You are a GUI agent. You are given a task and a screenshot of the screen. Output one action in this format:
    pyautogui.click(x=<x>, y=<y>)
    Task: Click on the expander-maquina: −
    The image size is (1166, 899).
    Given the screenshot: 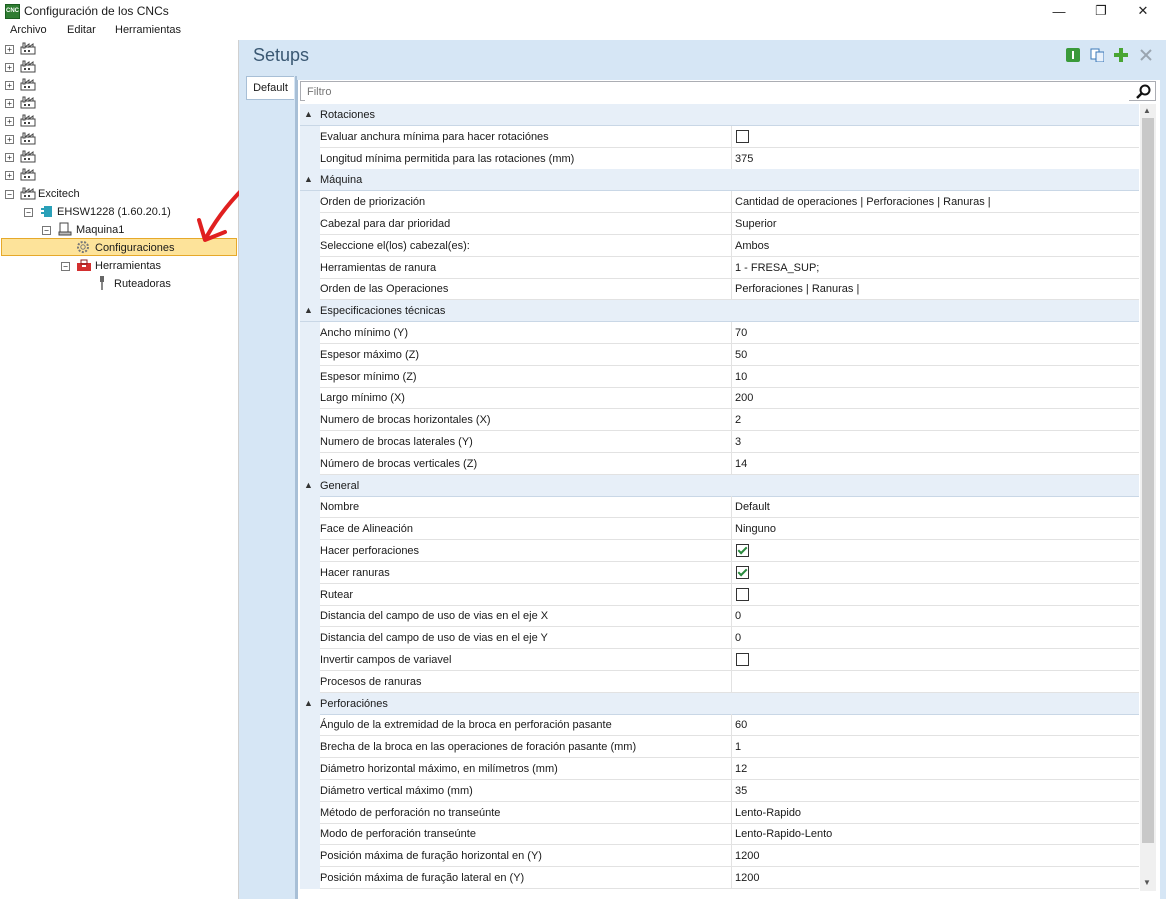 What is the action you would take?
    pyautogui.click(x=46, y=230)
    